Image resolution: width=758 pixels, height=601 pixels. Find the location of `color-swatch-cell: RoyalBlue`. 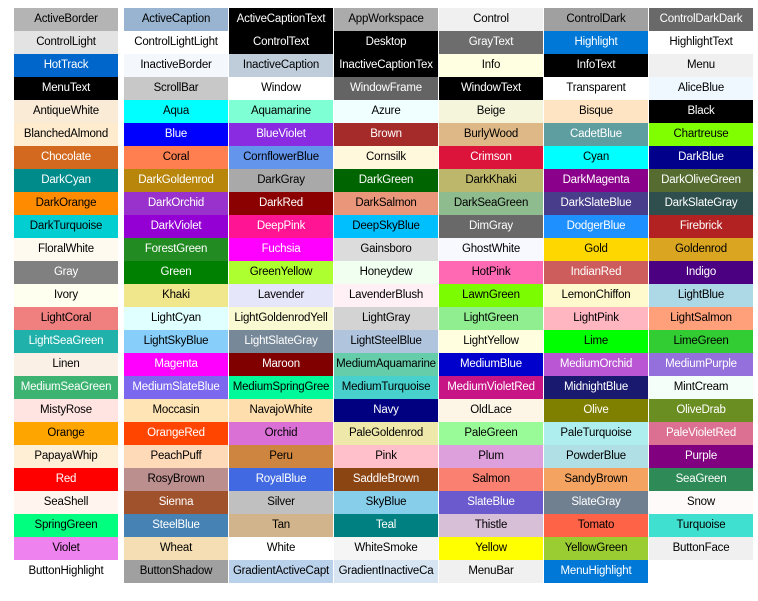

color-swatch-cell: RoyalBlue is located at coordinates (281, 479).